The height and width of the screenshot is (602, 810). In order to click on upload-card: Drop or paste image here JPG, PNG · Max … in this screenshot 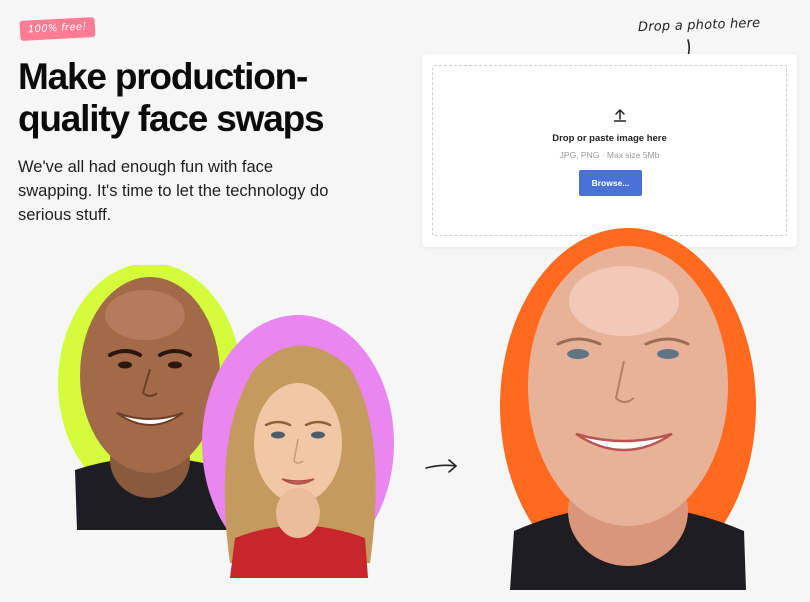, I will do `click(609, 150)`.